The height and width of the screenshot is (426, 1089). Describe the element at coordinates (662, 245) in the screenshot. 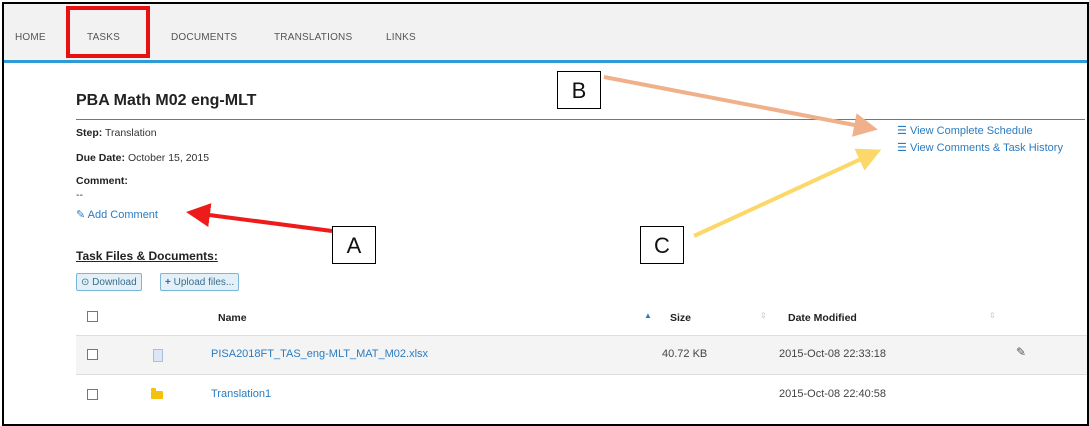

I see `callout-c: C` at that location.